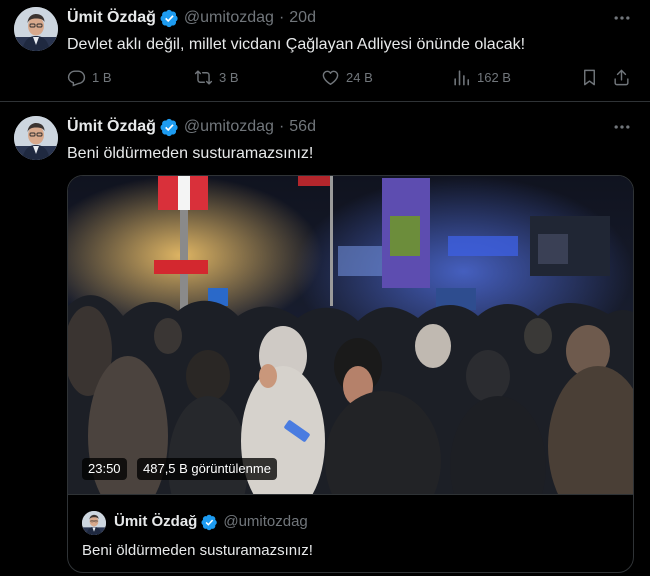  Describe the element at coordinates (207, 469) in the screenshot. I see `video-views-badge: 487,5 B görüntülenme` at that location.